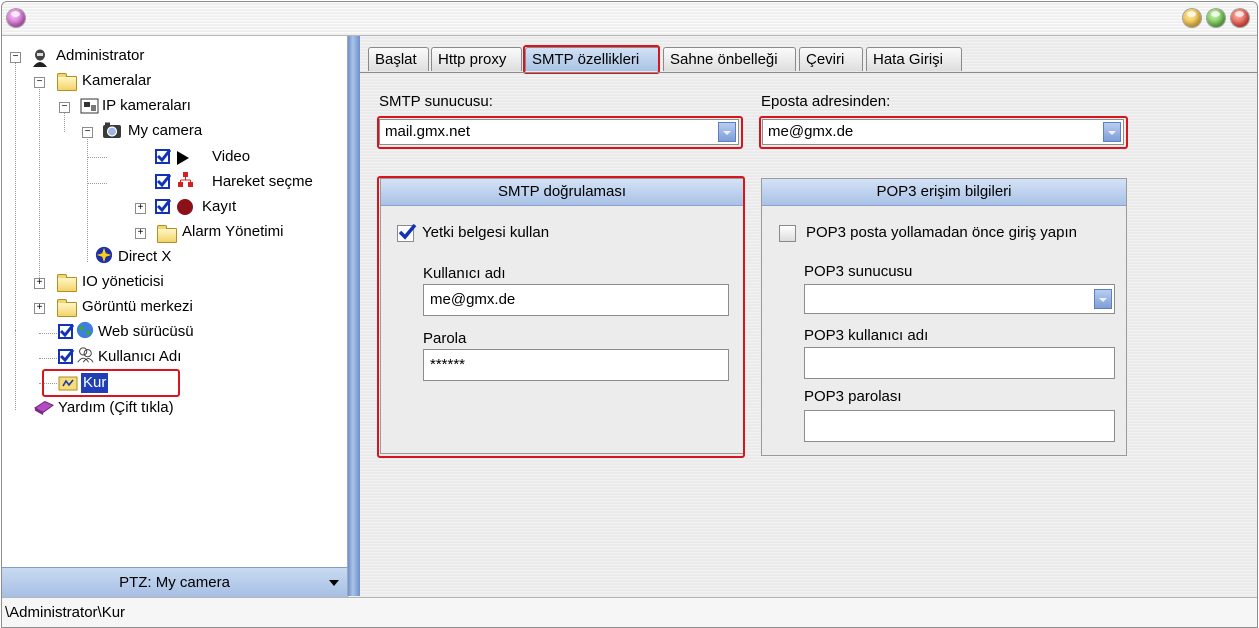 Image resolution: width=1259 pixels, height=628 pixels. I want to click on camera-icon, so click(112, 130).